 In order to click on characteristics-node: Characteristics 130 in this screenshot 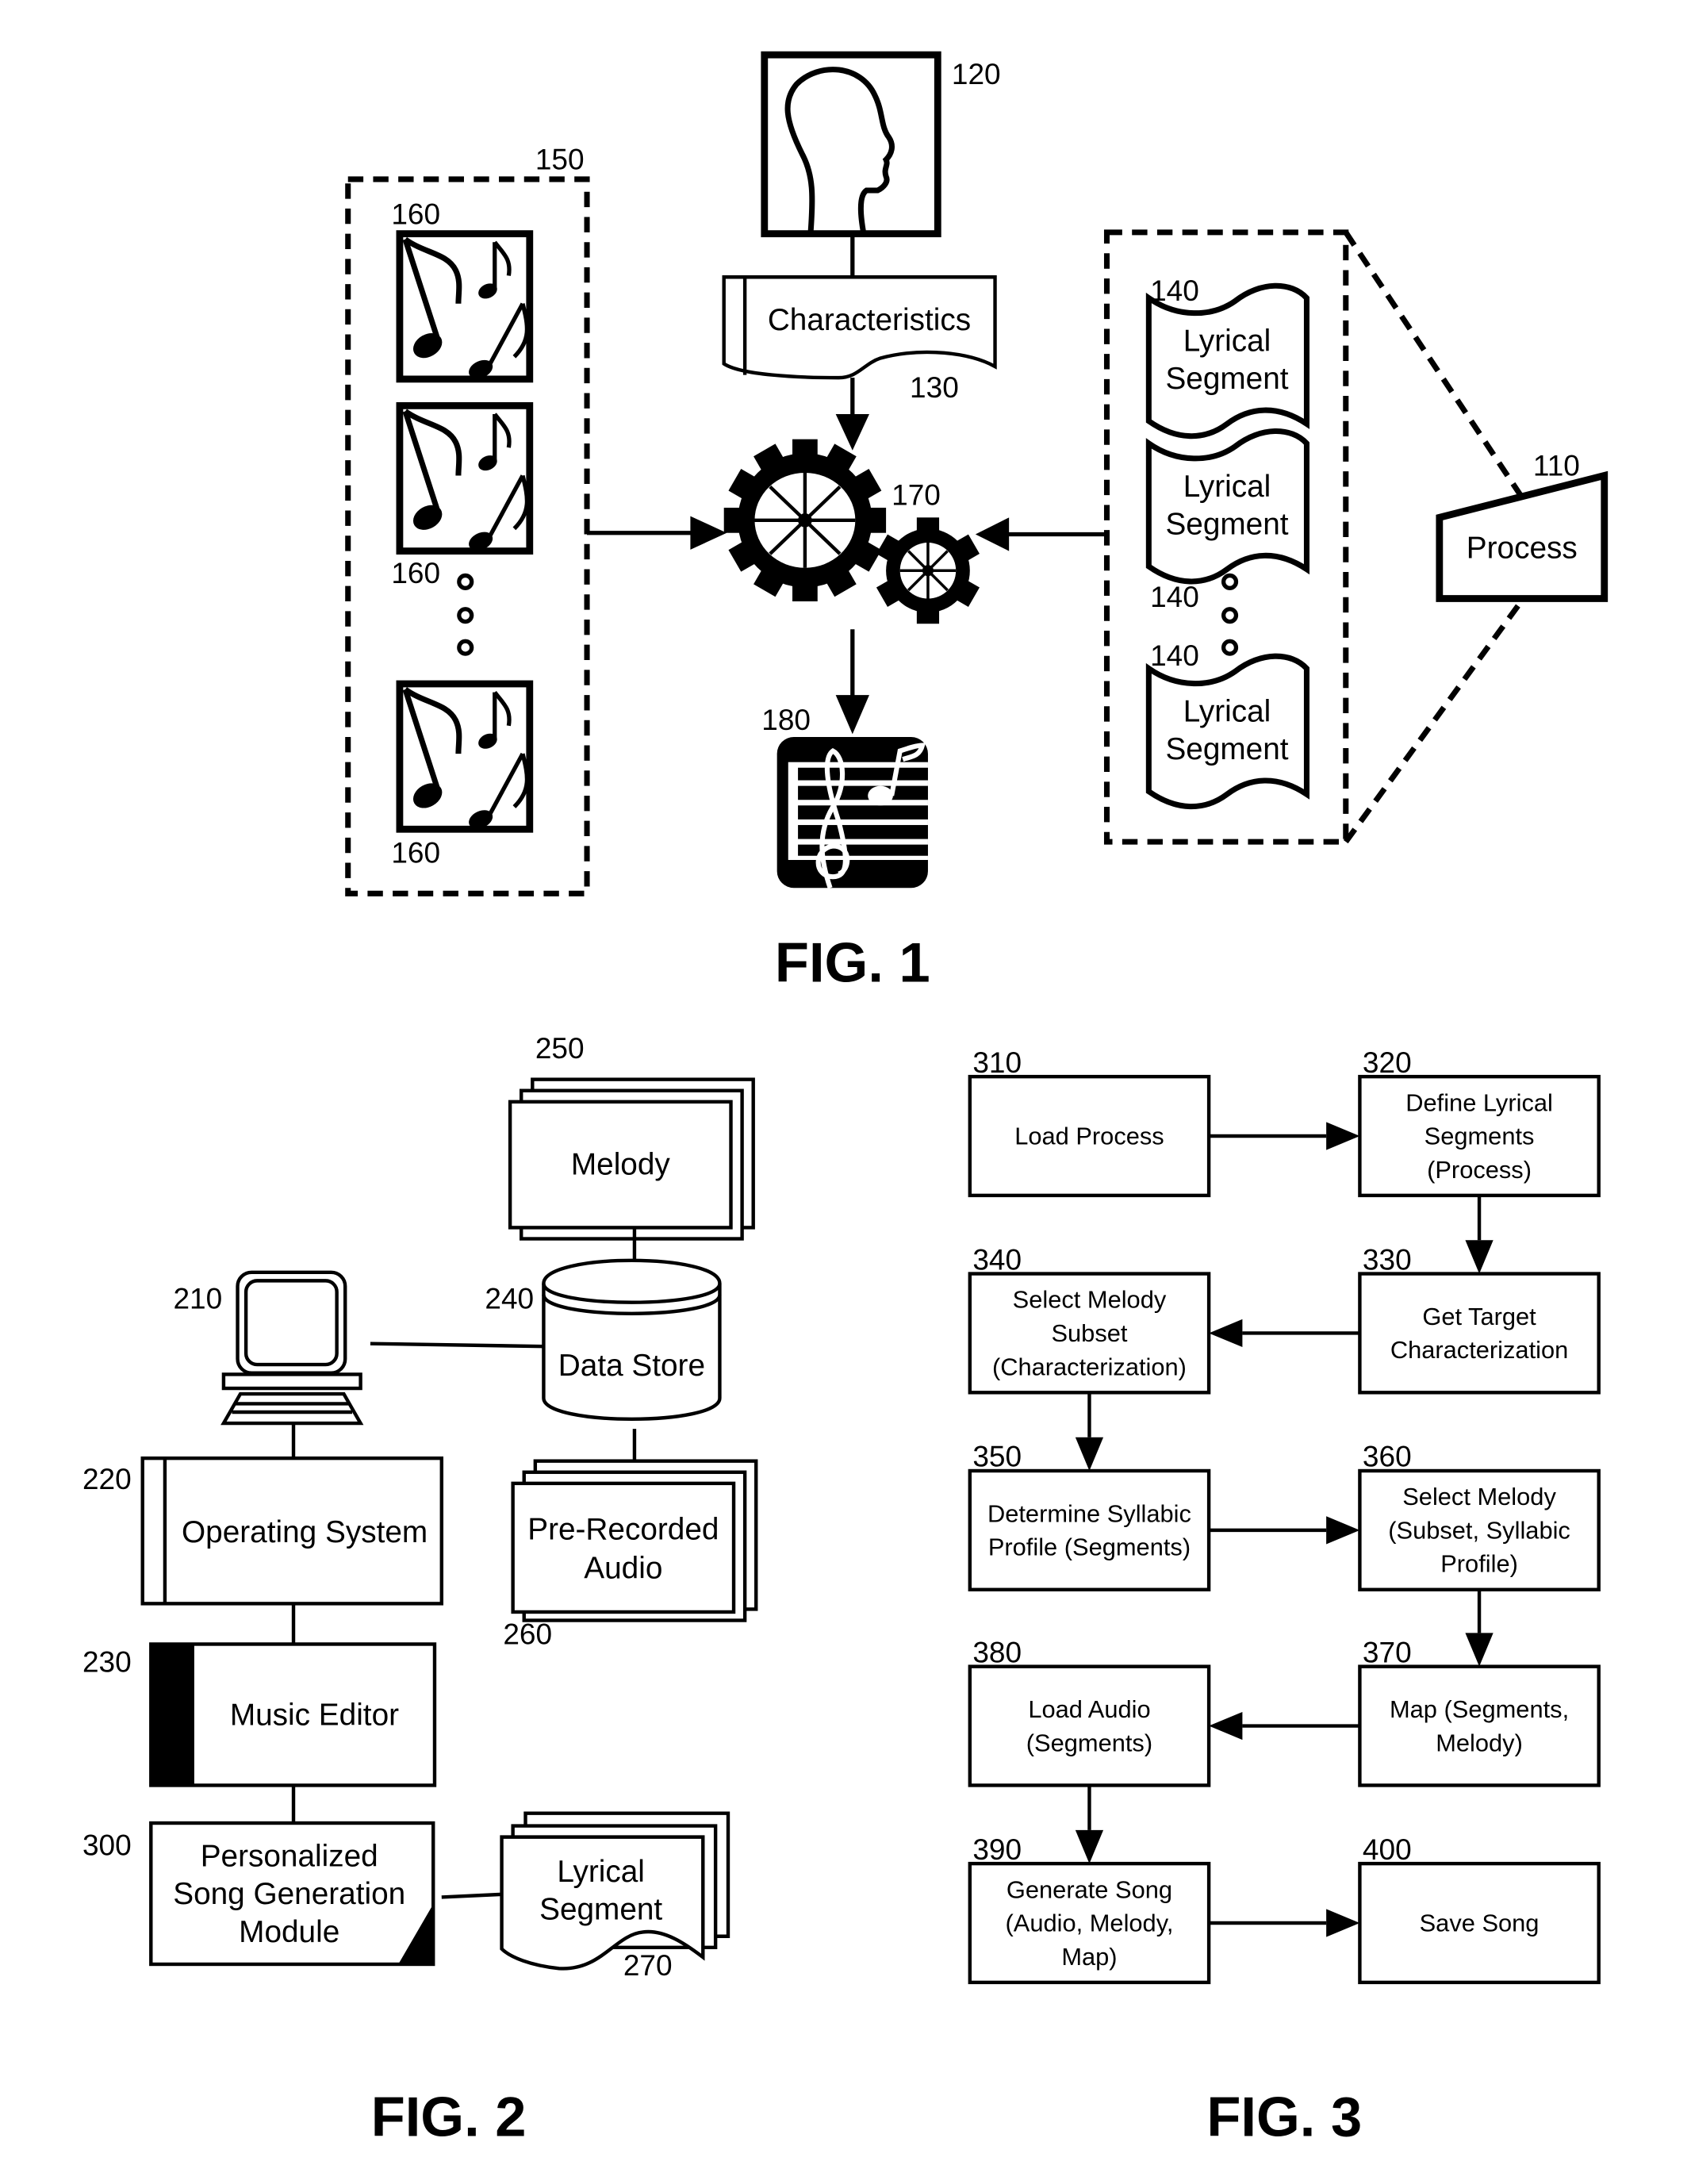, I will do `click(859, 339)`.